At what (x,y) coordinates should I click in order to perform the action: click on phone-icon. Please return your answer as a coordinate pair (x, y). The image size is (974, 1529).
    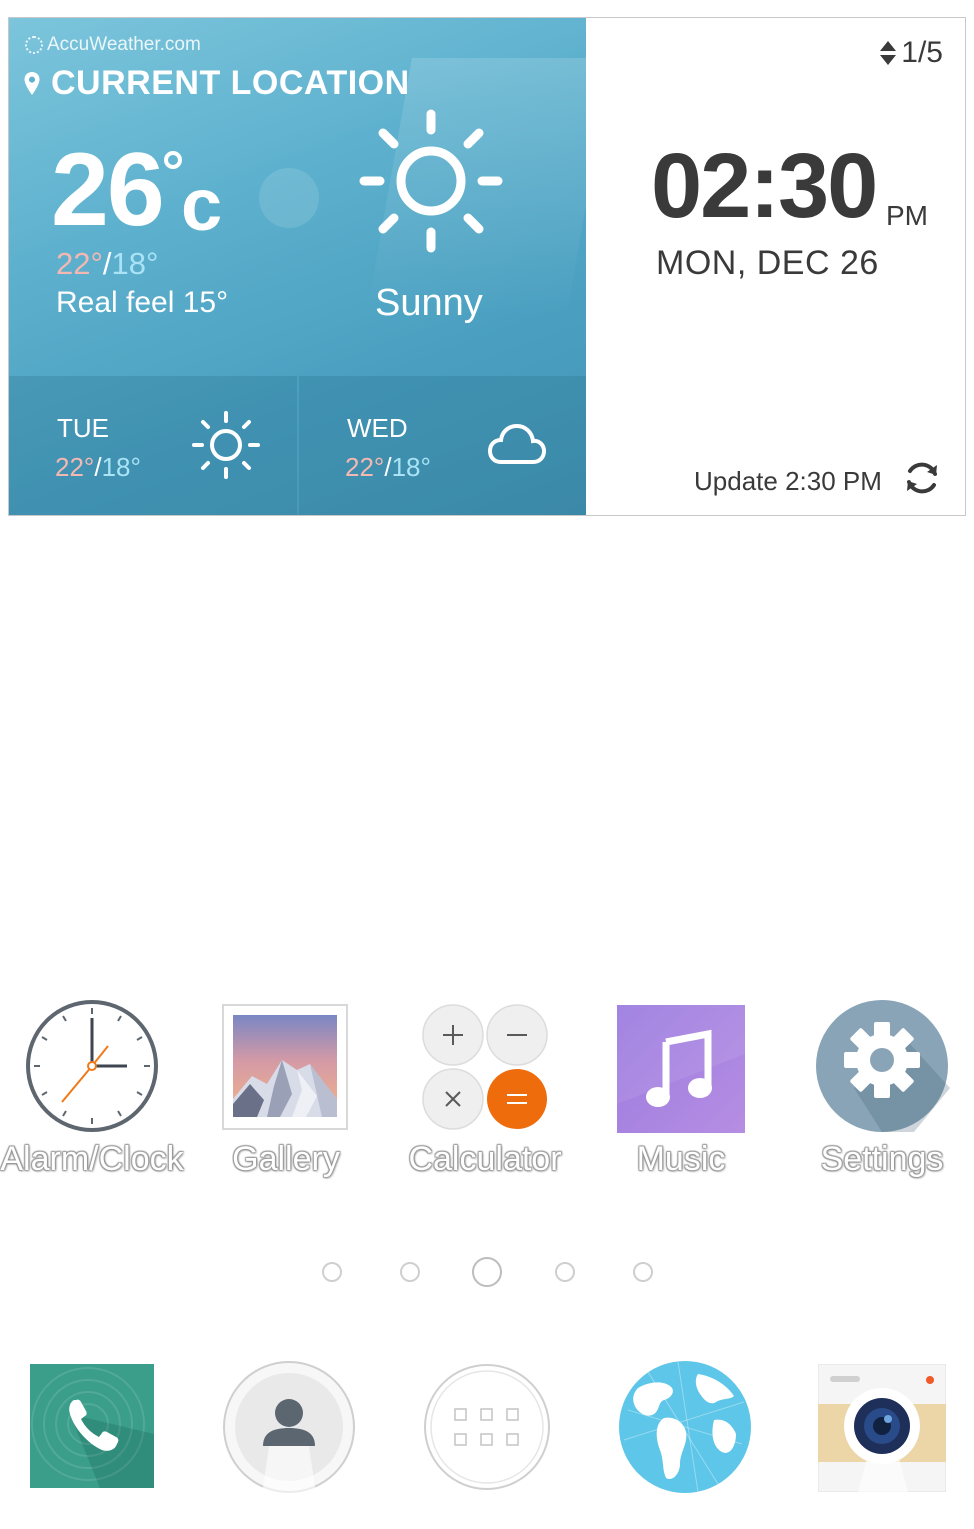
    Looking at the image, I should click on (92, 1426).